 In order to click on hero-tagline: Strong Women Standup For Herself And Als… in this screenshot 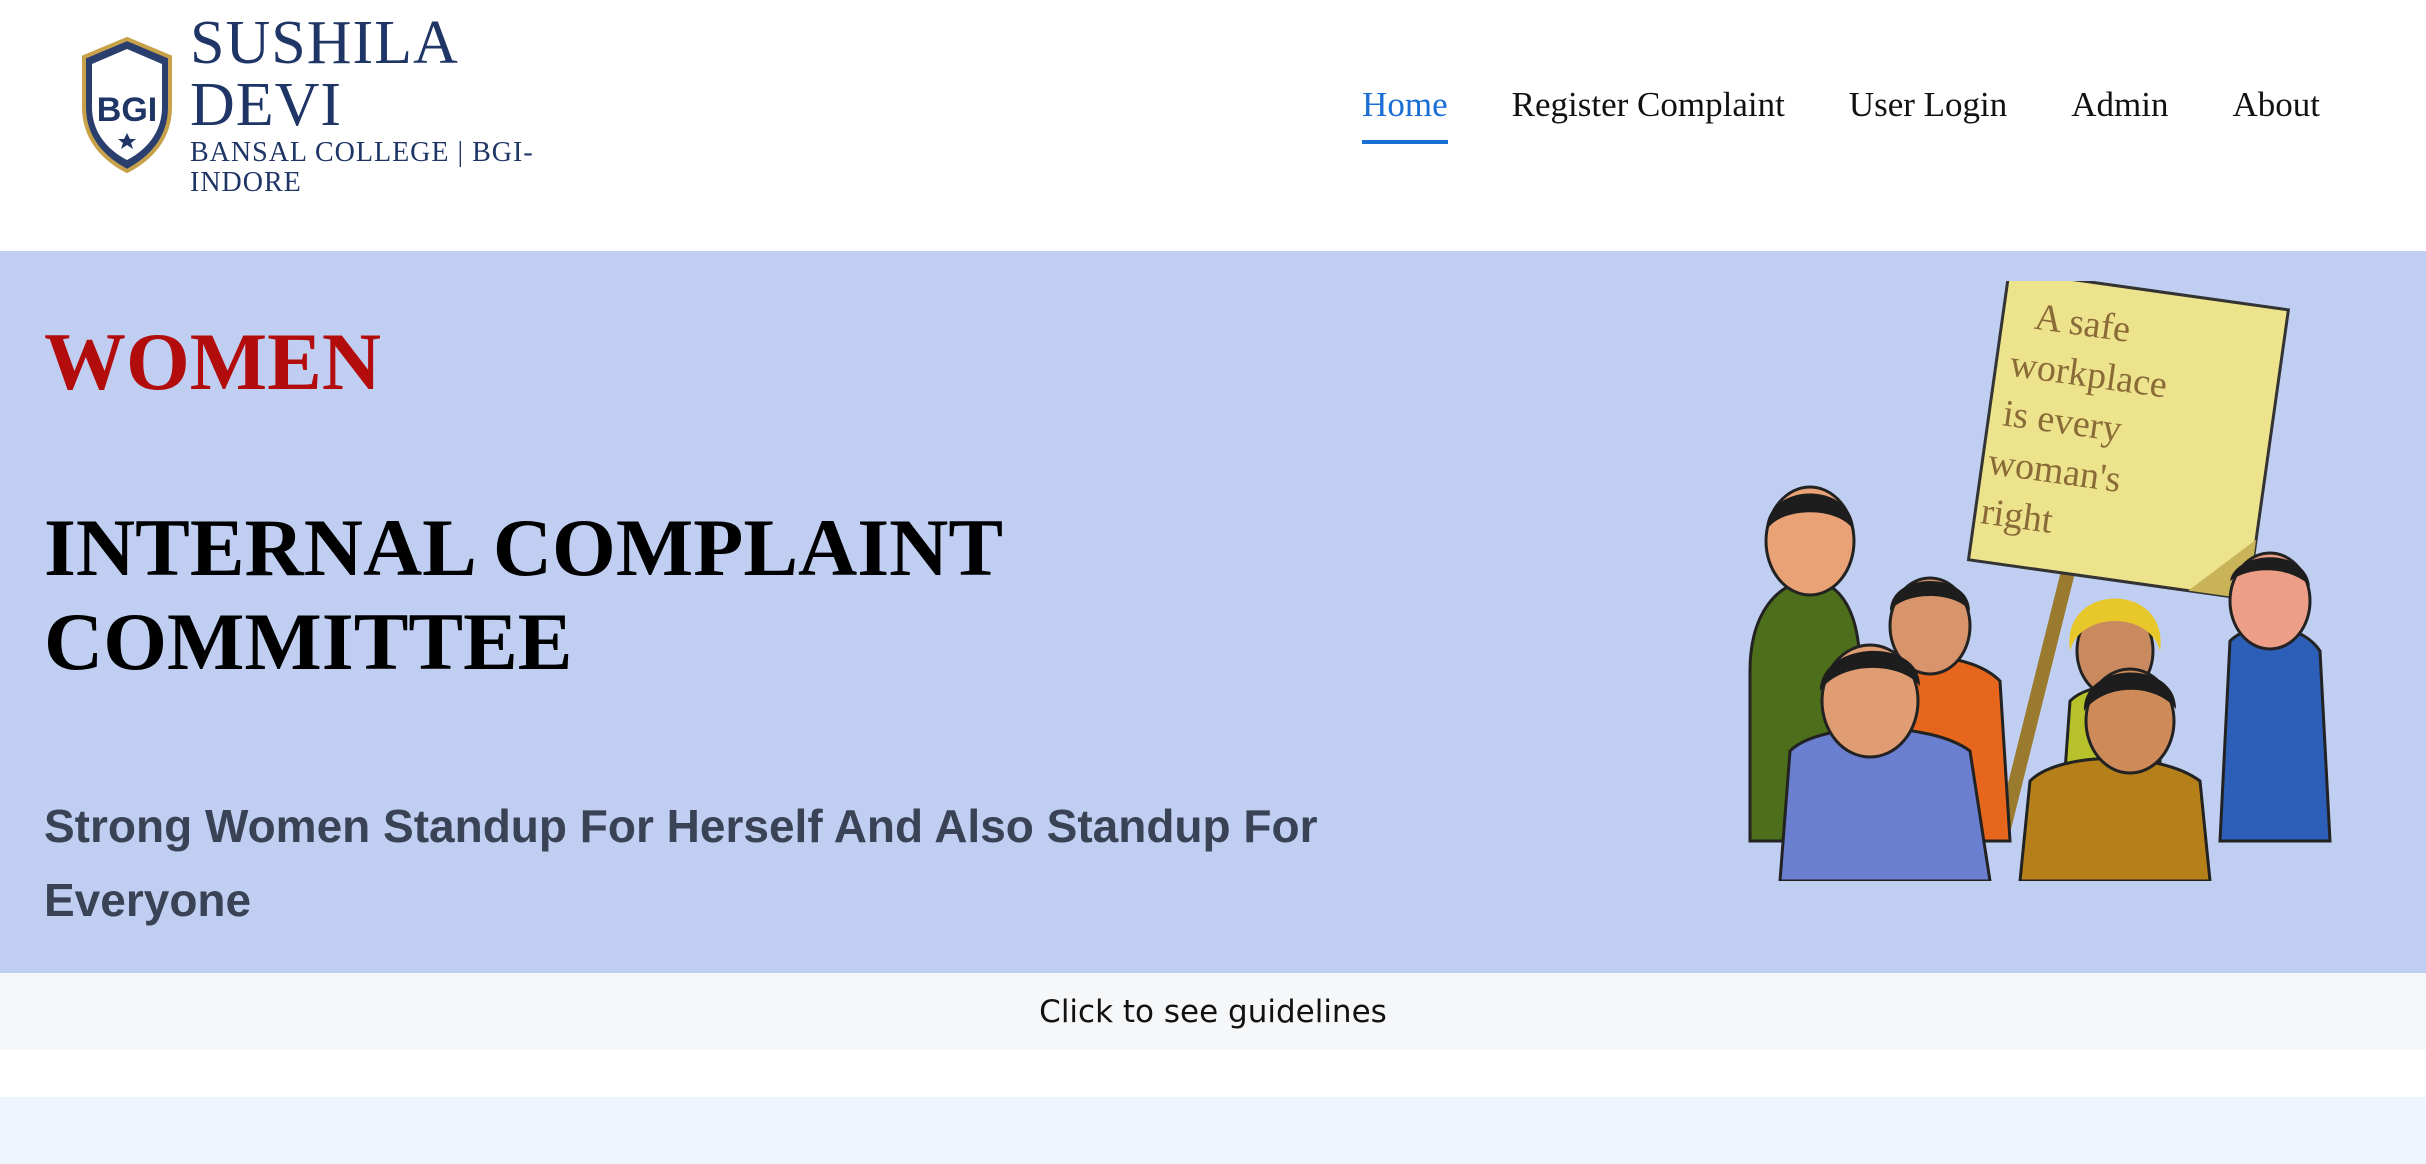, I will do `click(681, 863)`.